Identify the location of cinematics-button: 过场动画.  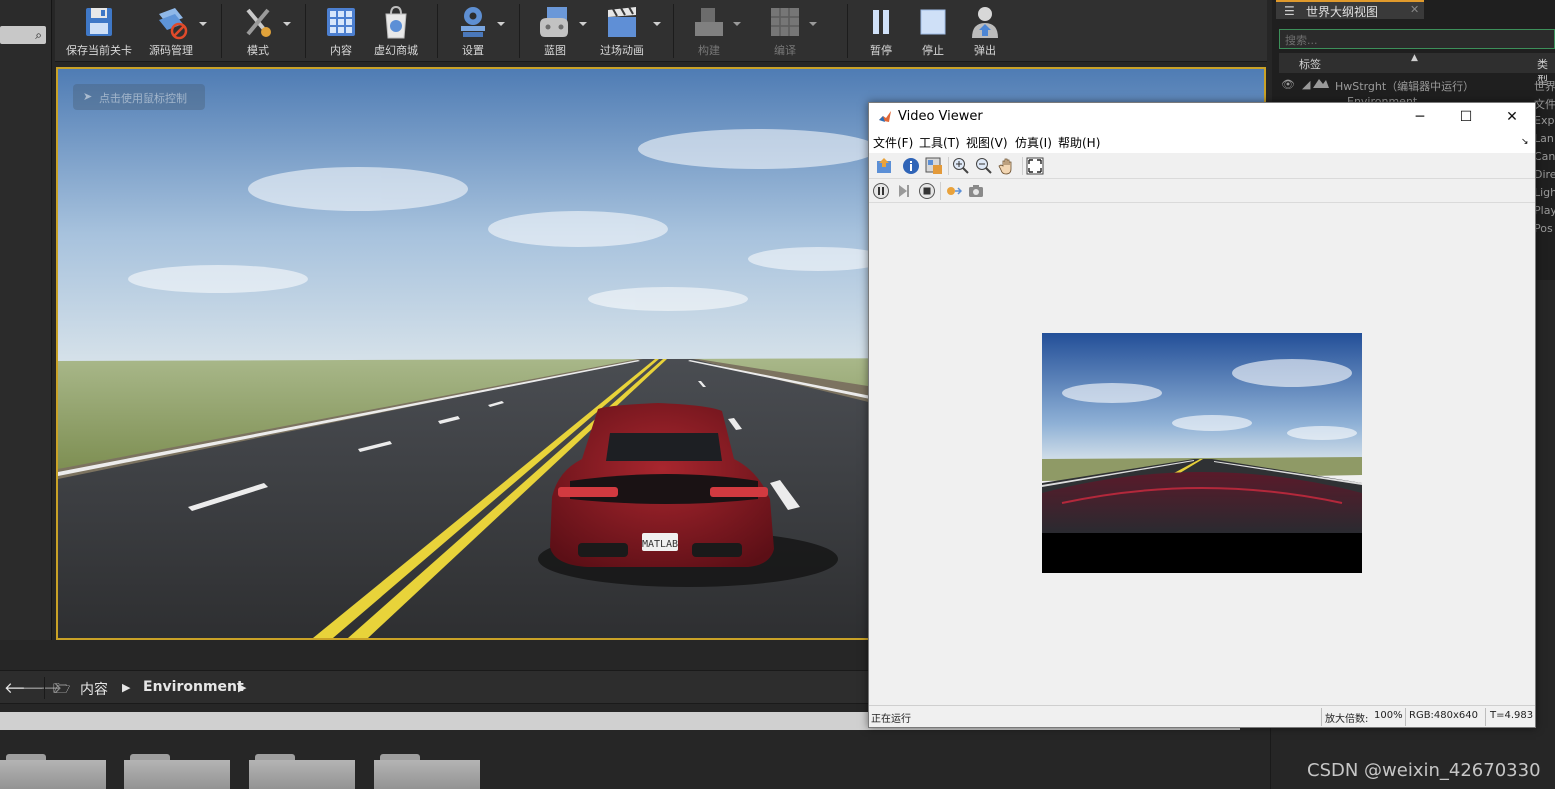
(627, 31).